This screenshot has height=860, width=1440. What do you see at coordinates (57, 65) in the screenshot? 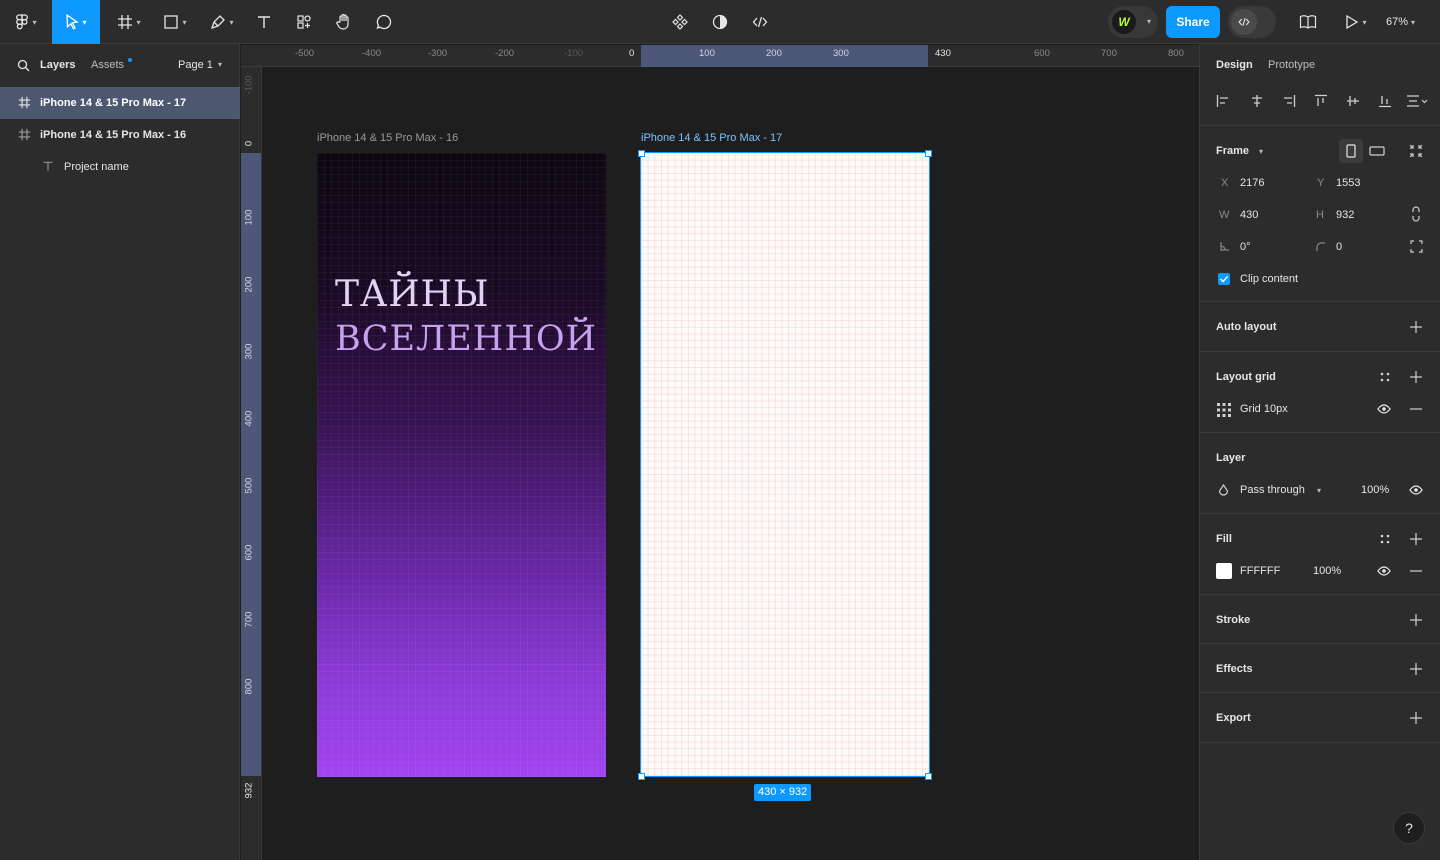
I see `tab-layers: Layers` at bounding box center [57, 65].